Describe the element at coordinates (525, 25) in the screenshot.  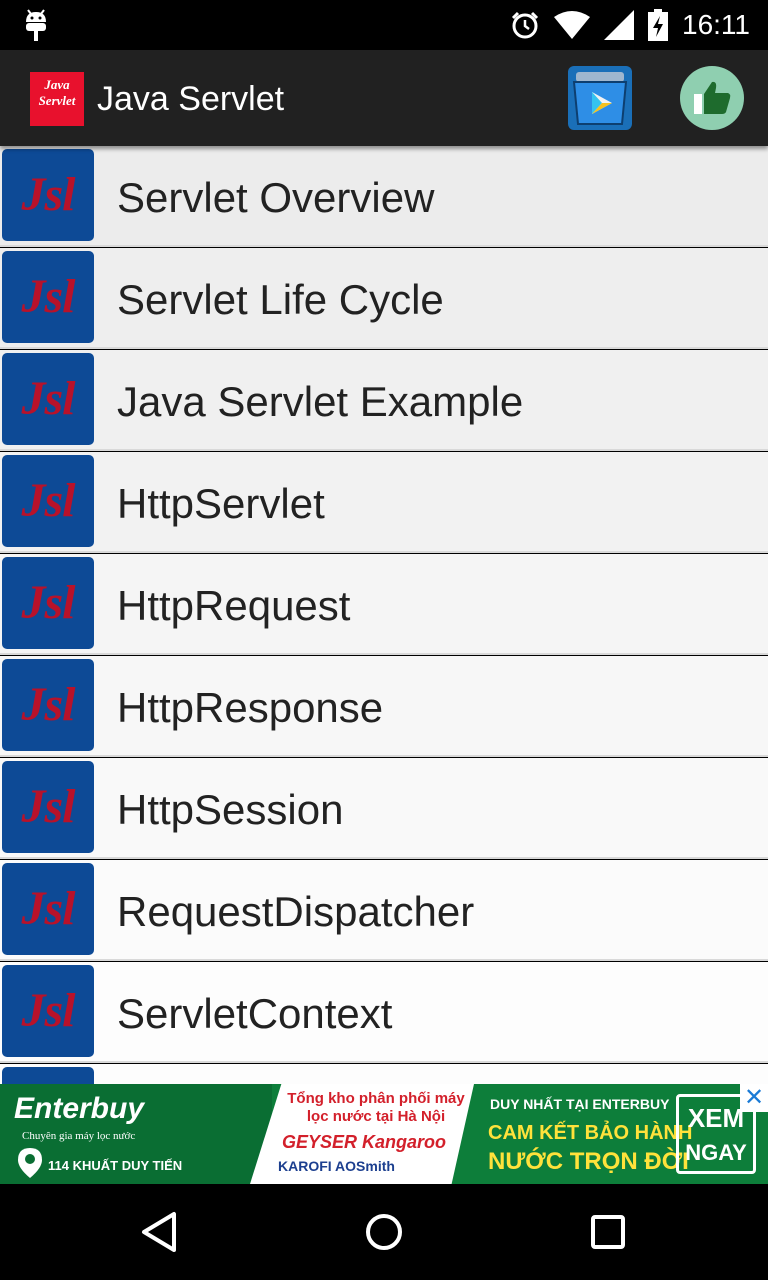
I see `alarm-icon` at that location.